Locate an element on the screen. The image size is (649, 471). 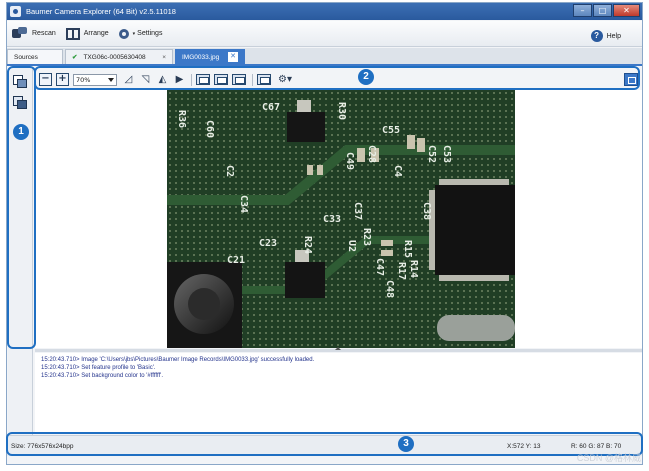
close-window-button: ✕ is located at coordinates (626, 10).